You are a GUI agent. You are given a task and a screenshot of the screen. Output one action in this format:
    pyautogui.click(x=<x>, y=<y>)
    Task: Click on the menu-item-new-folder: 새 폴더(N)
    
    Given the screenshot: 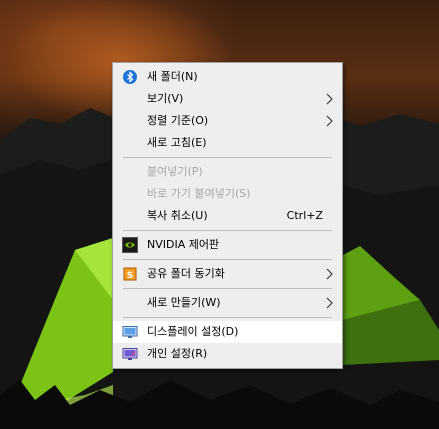 What is the action you would take?
    pyautogui.click(x=227, y=77)
    